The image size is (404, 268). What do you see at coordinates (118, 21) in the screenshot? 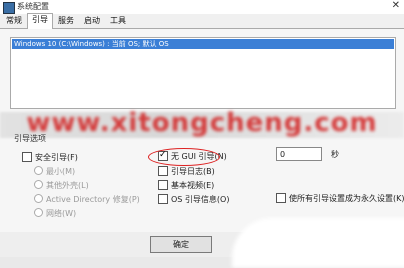
I see `tab-tools: 工具` at bounding box center [118, 21].